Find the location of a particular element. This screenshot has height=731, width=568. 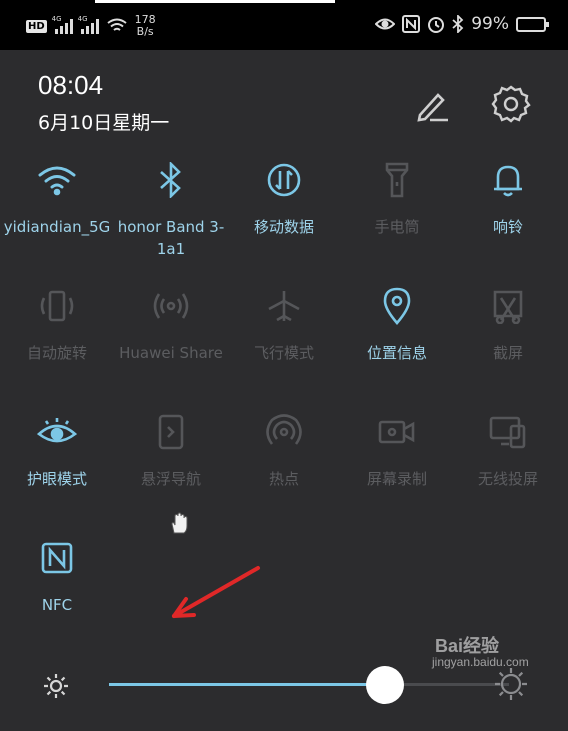

clock-time: 08:04 is located at coordinates (70, 85).